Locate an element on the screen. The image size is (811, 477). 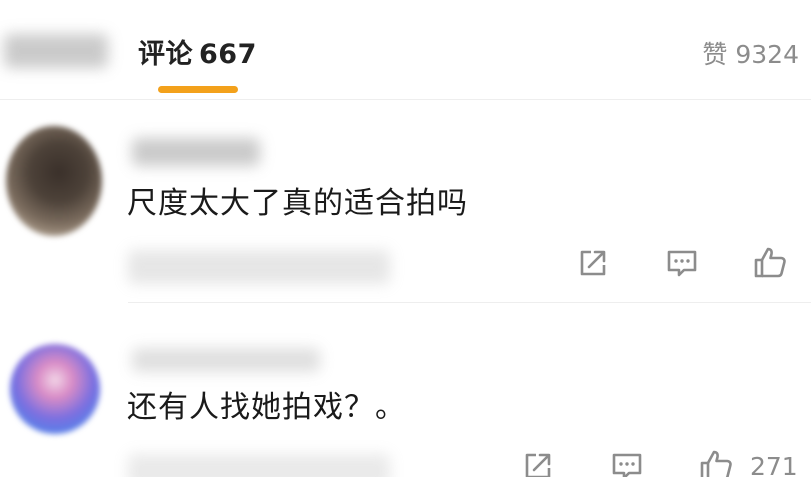
tab-reposts-blurred is located at coordinates (56, 51).